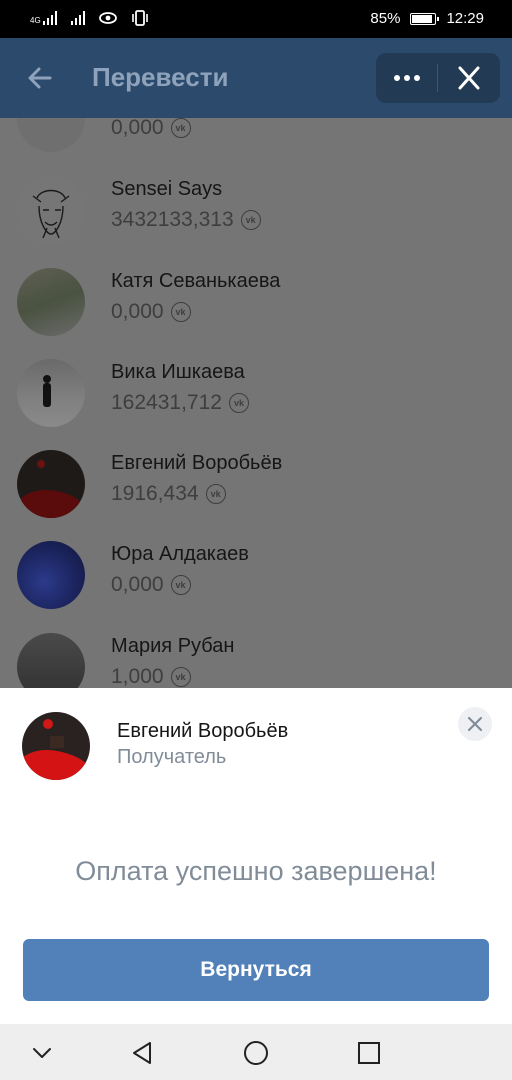 The width and height of the screenshot is (512, 1080). I want to click on clock: 12:29, so click(465, 18).